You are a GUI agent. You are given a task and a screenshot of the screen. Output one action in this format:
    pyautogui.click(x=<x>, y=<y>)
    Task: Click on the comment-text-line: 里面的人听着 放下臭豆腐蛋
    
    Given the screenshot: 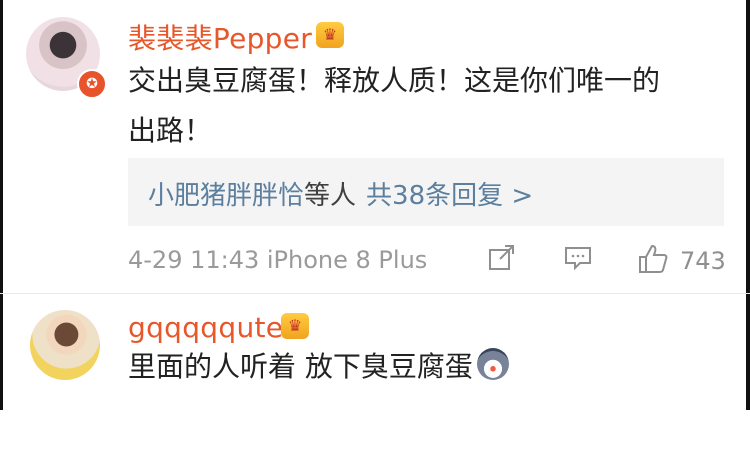 What is the action you would take?
    pyautogui.click(x=300, y=366)
    